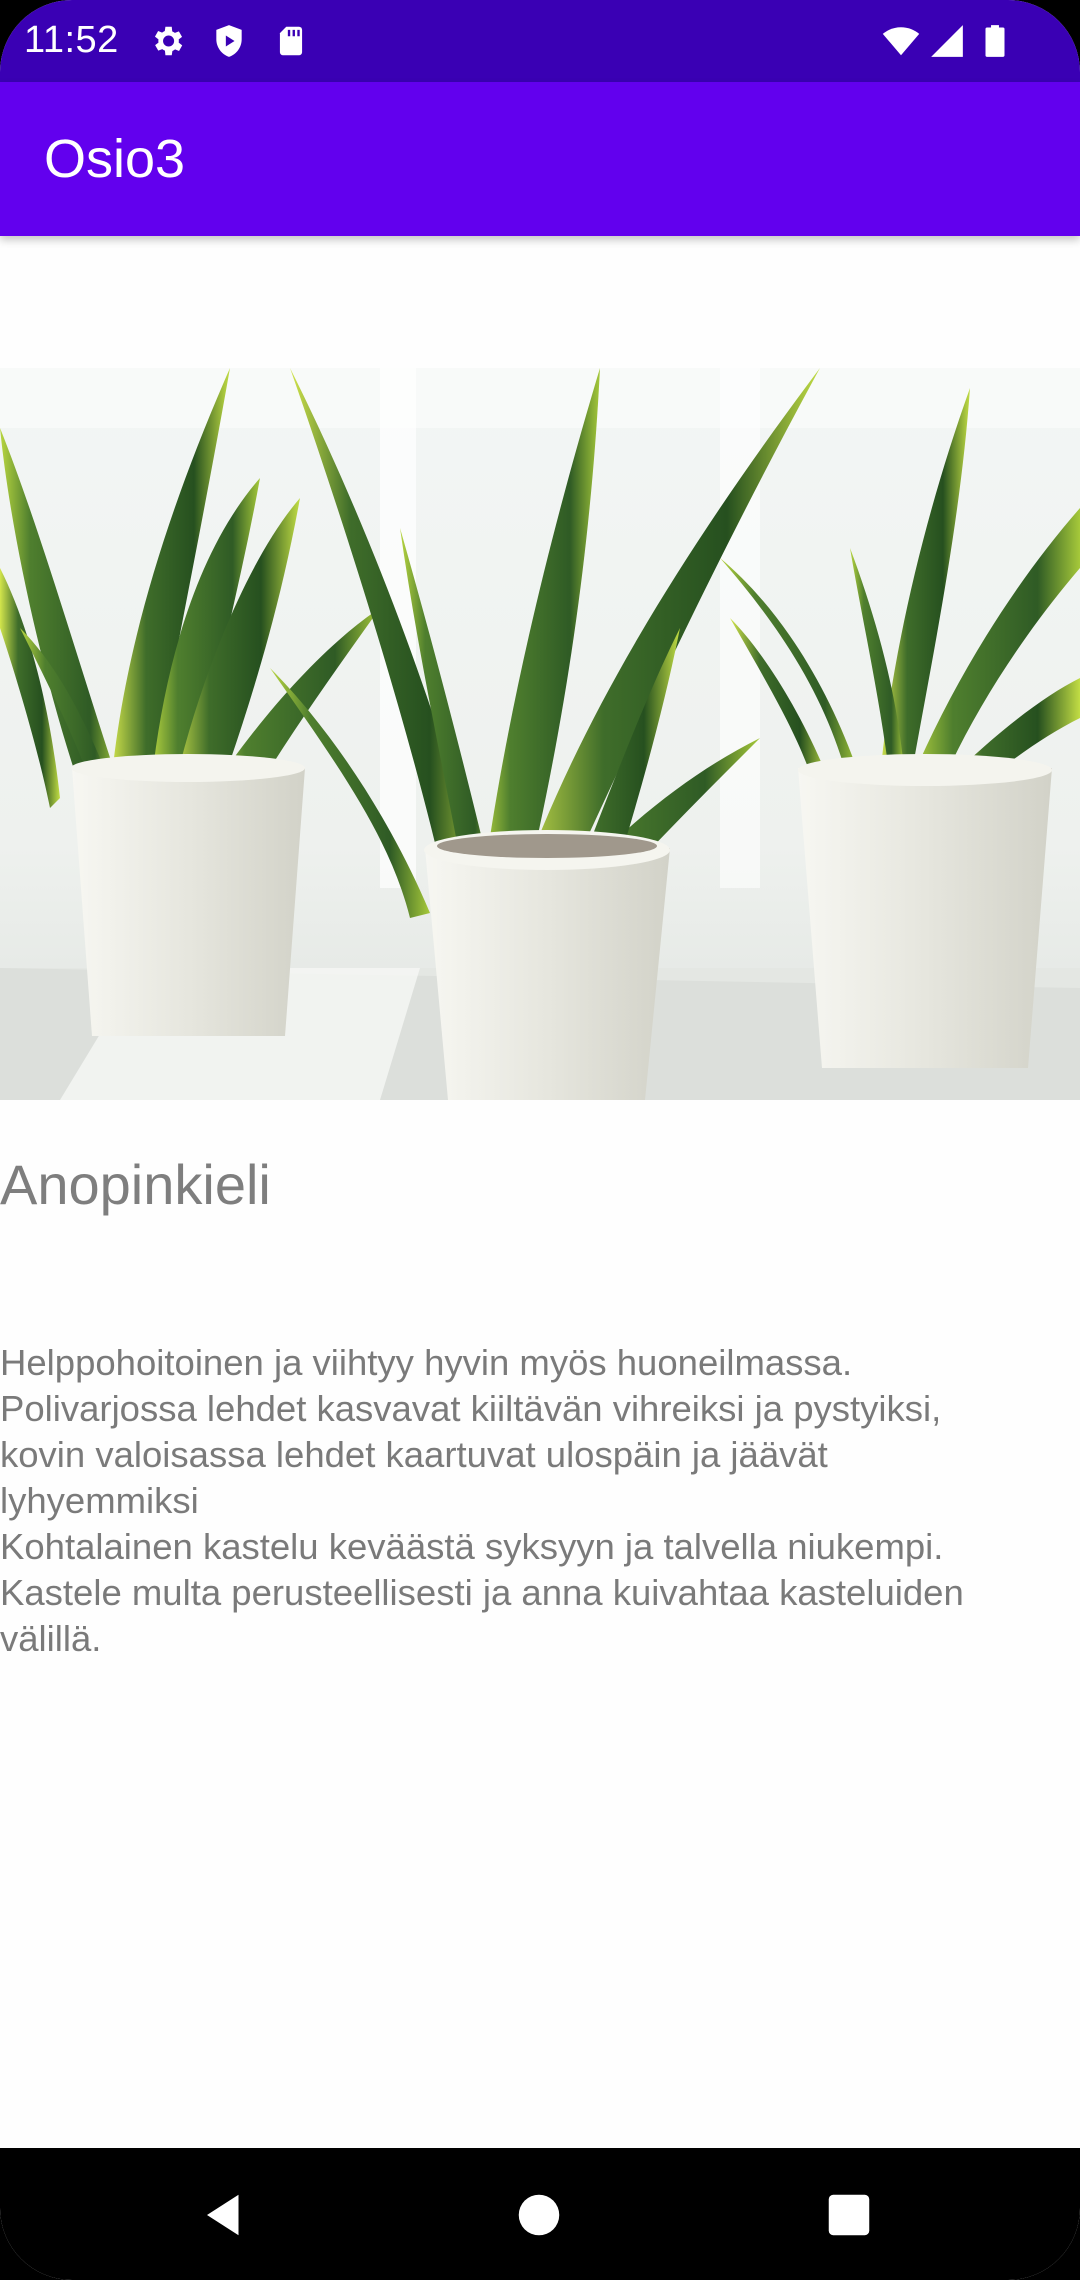 This screenshot has width=1080, height=2280. I want to click on wifi-icon, so click(901, 41).